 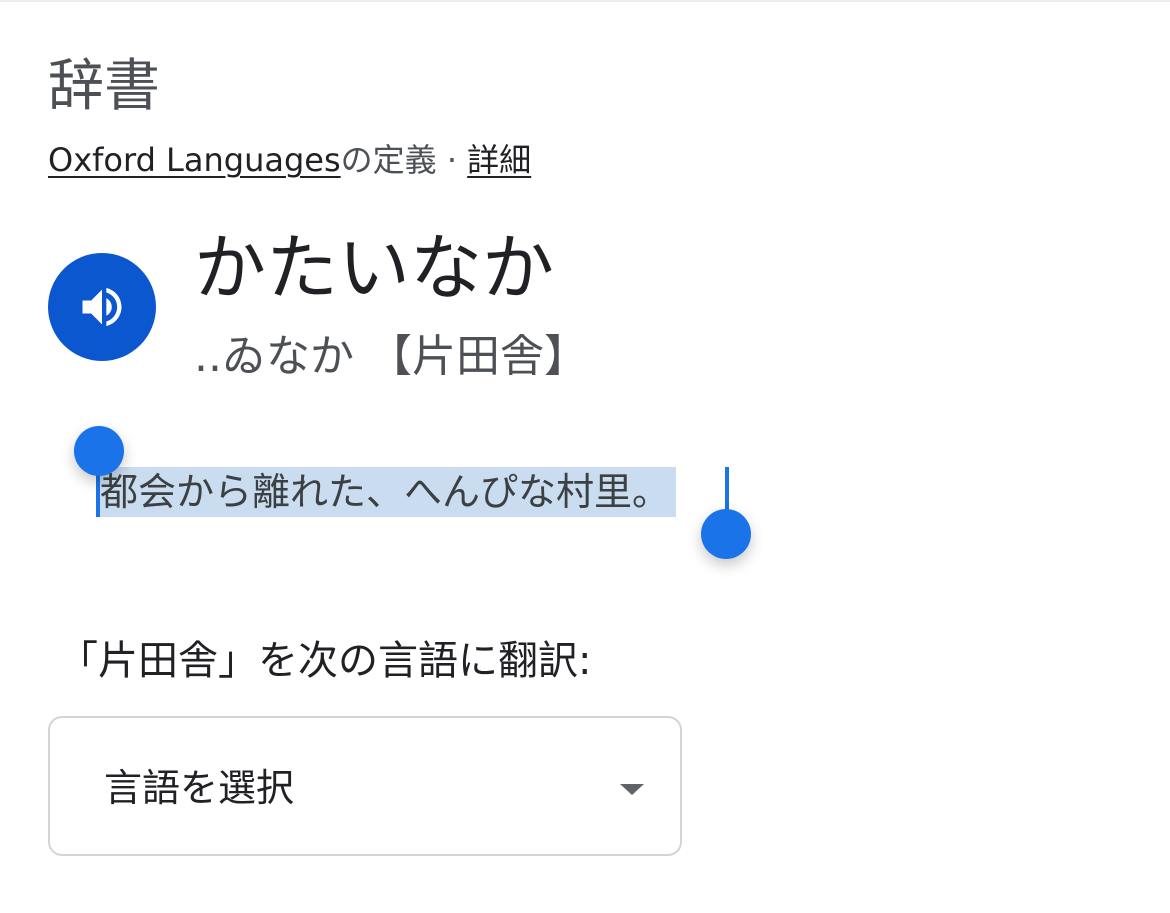 I want to click on dictionary-title: 辞書, so click(x=104, y=86).